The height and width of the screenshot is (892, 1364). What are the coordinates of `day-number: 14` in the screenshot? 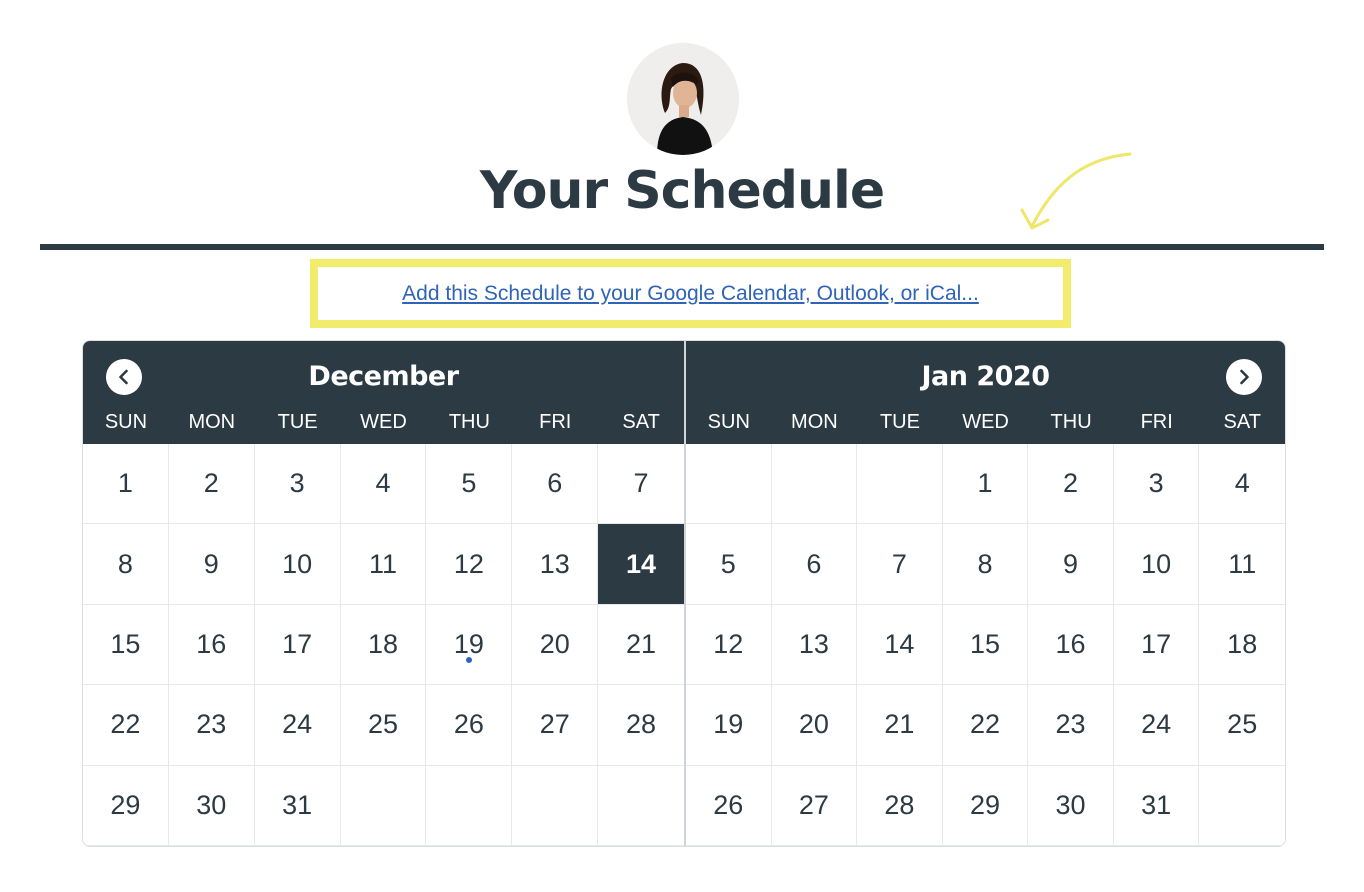 It's located at (641, 563).